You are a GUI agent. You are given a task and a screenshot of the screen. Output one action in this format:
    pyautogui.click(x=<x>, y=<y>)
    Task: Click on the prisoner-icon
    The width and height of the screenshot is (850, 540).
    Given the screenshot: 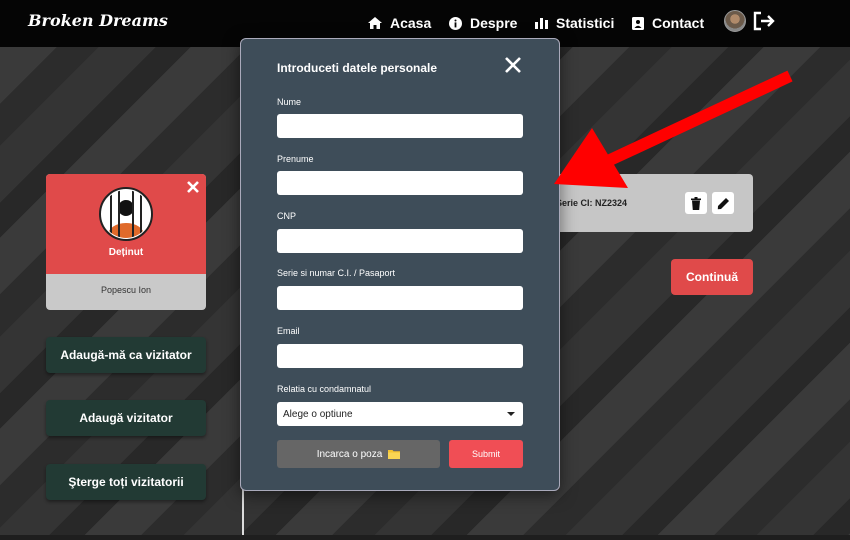 What is the action you would take?
    pyautogui.click(x=126, y=214)
    